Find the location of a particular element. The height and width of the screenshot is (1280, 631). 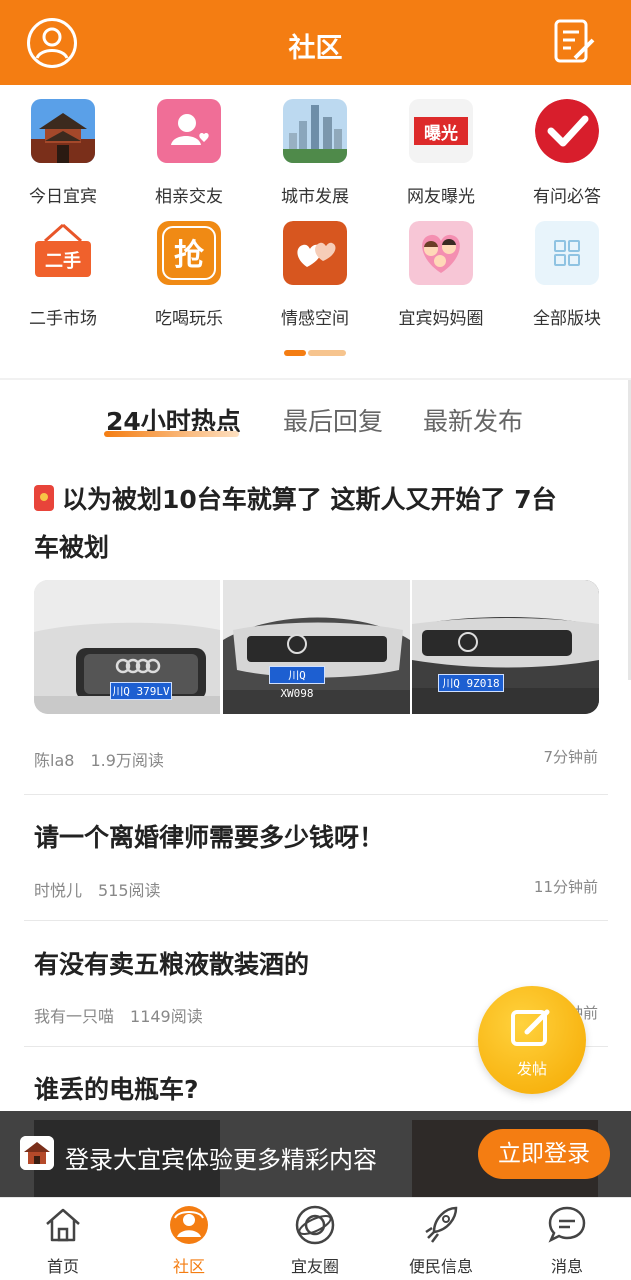

post-image: 川Q XW098 is located at coordinates (316, 647).